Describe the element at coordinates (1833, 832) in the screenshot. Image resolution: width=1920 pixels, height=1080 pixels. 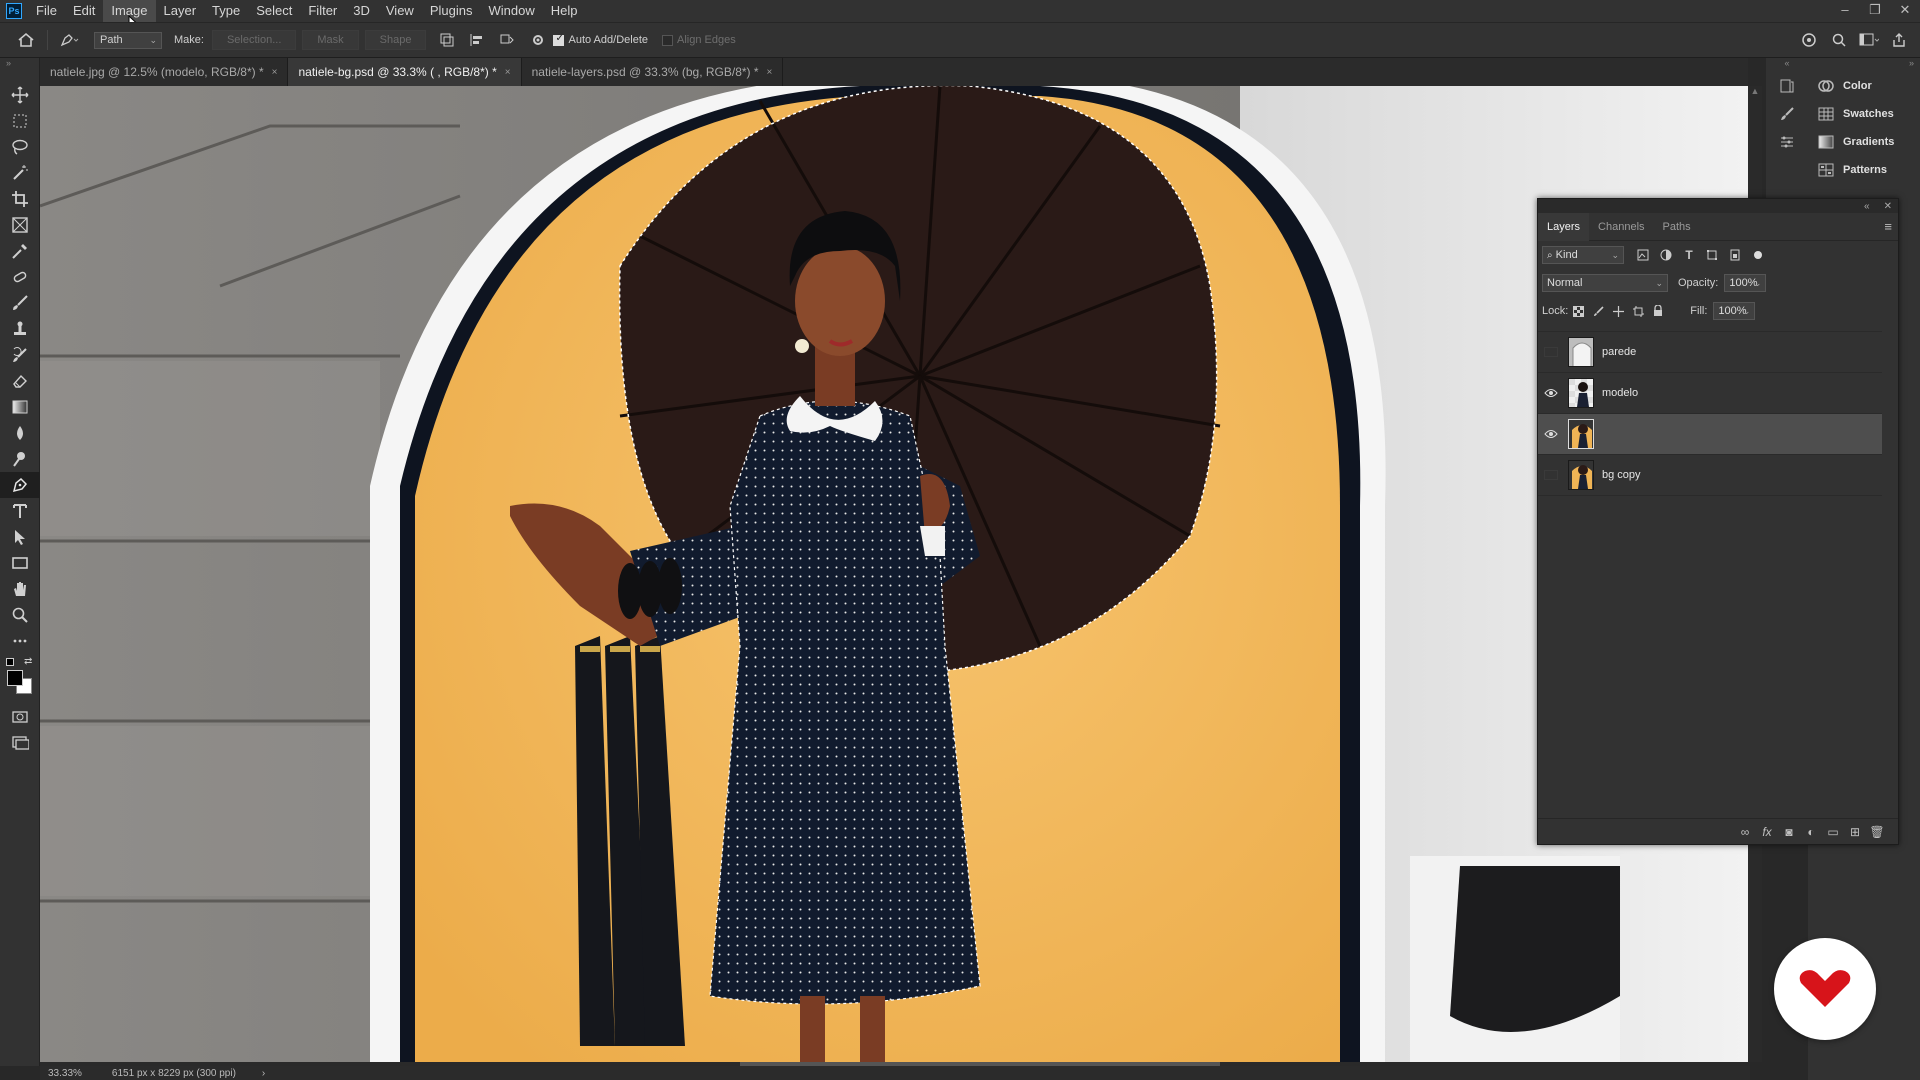
I see `new-group-folder-icon: ▭` at that location.